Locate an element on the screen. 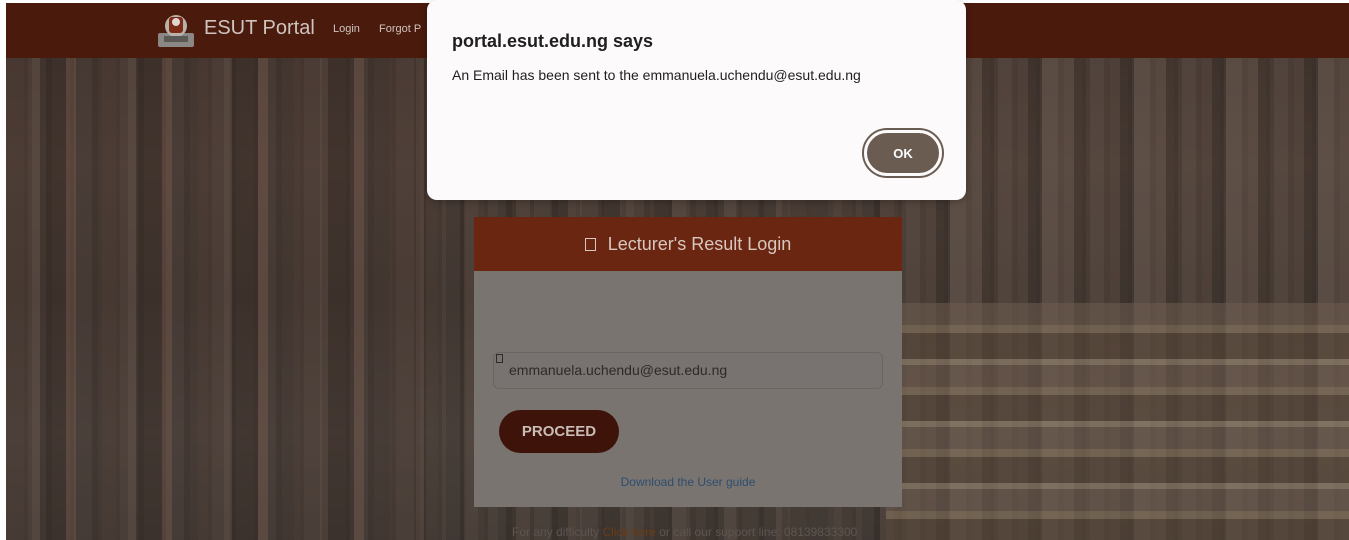 This screenshot has width=1349, height=540. email-field is located at coordinates (689, 370).